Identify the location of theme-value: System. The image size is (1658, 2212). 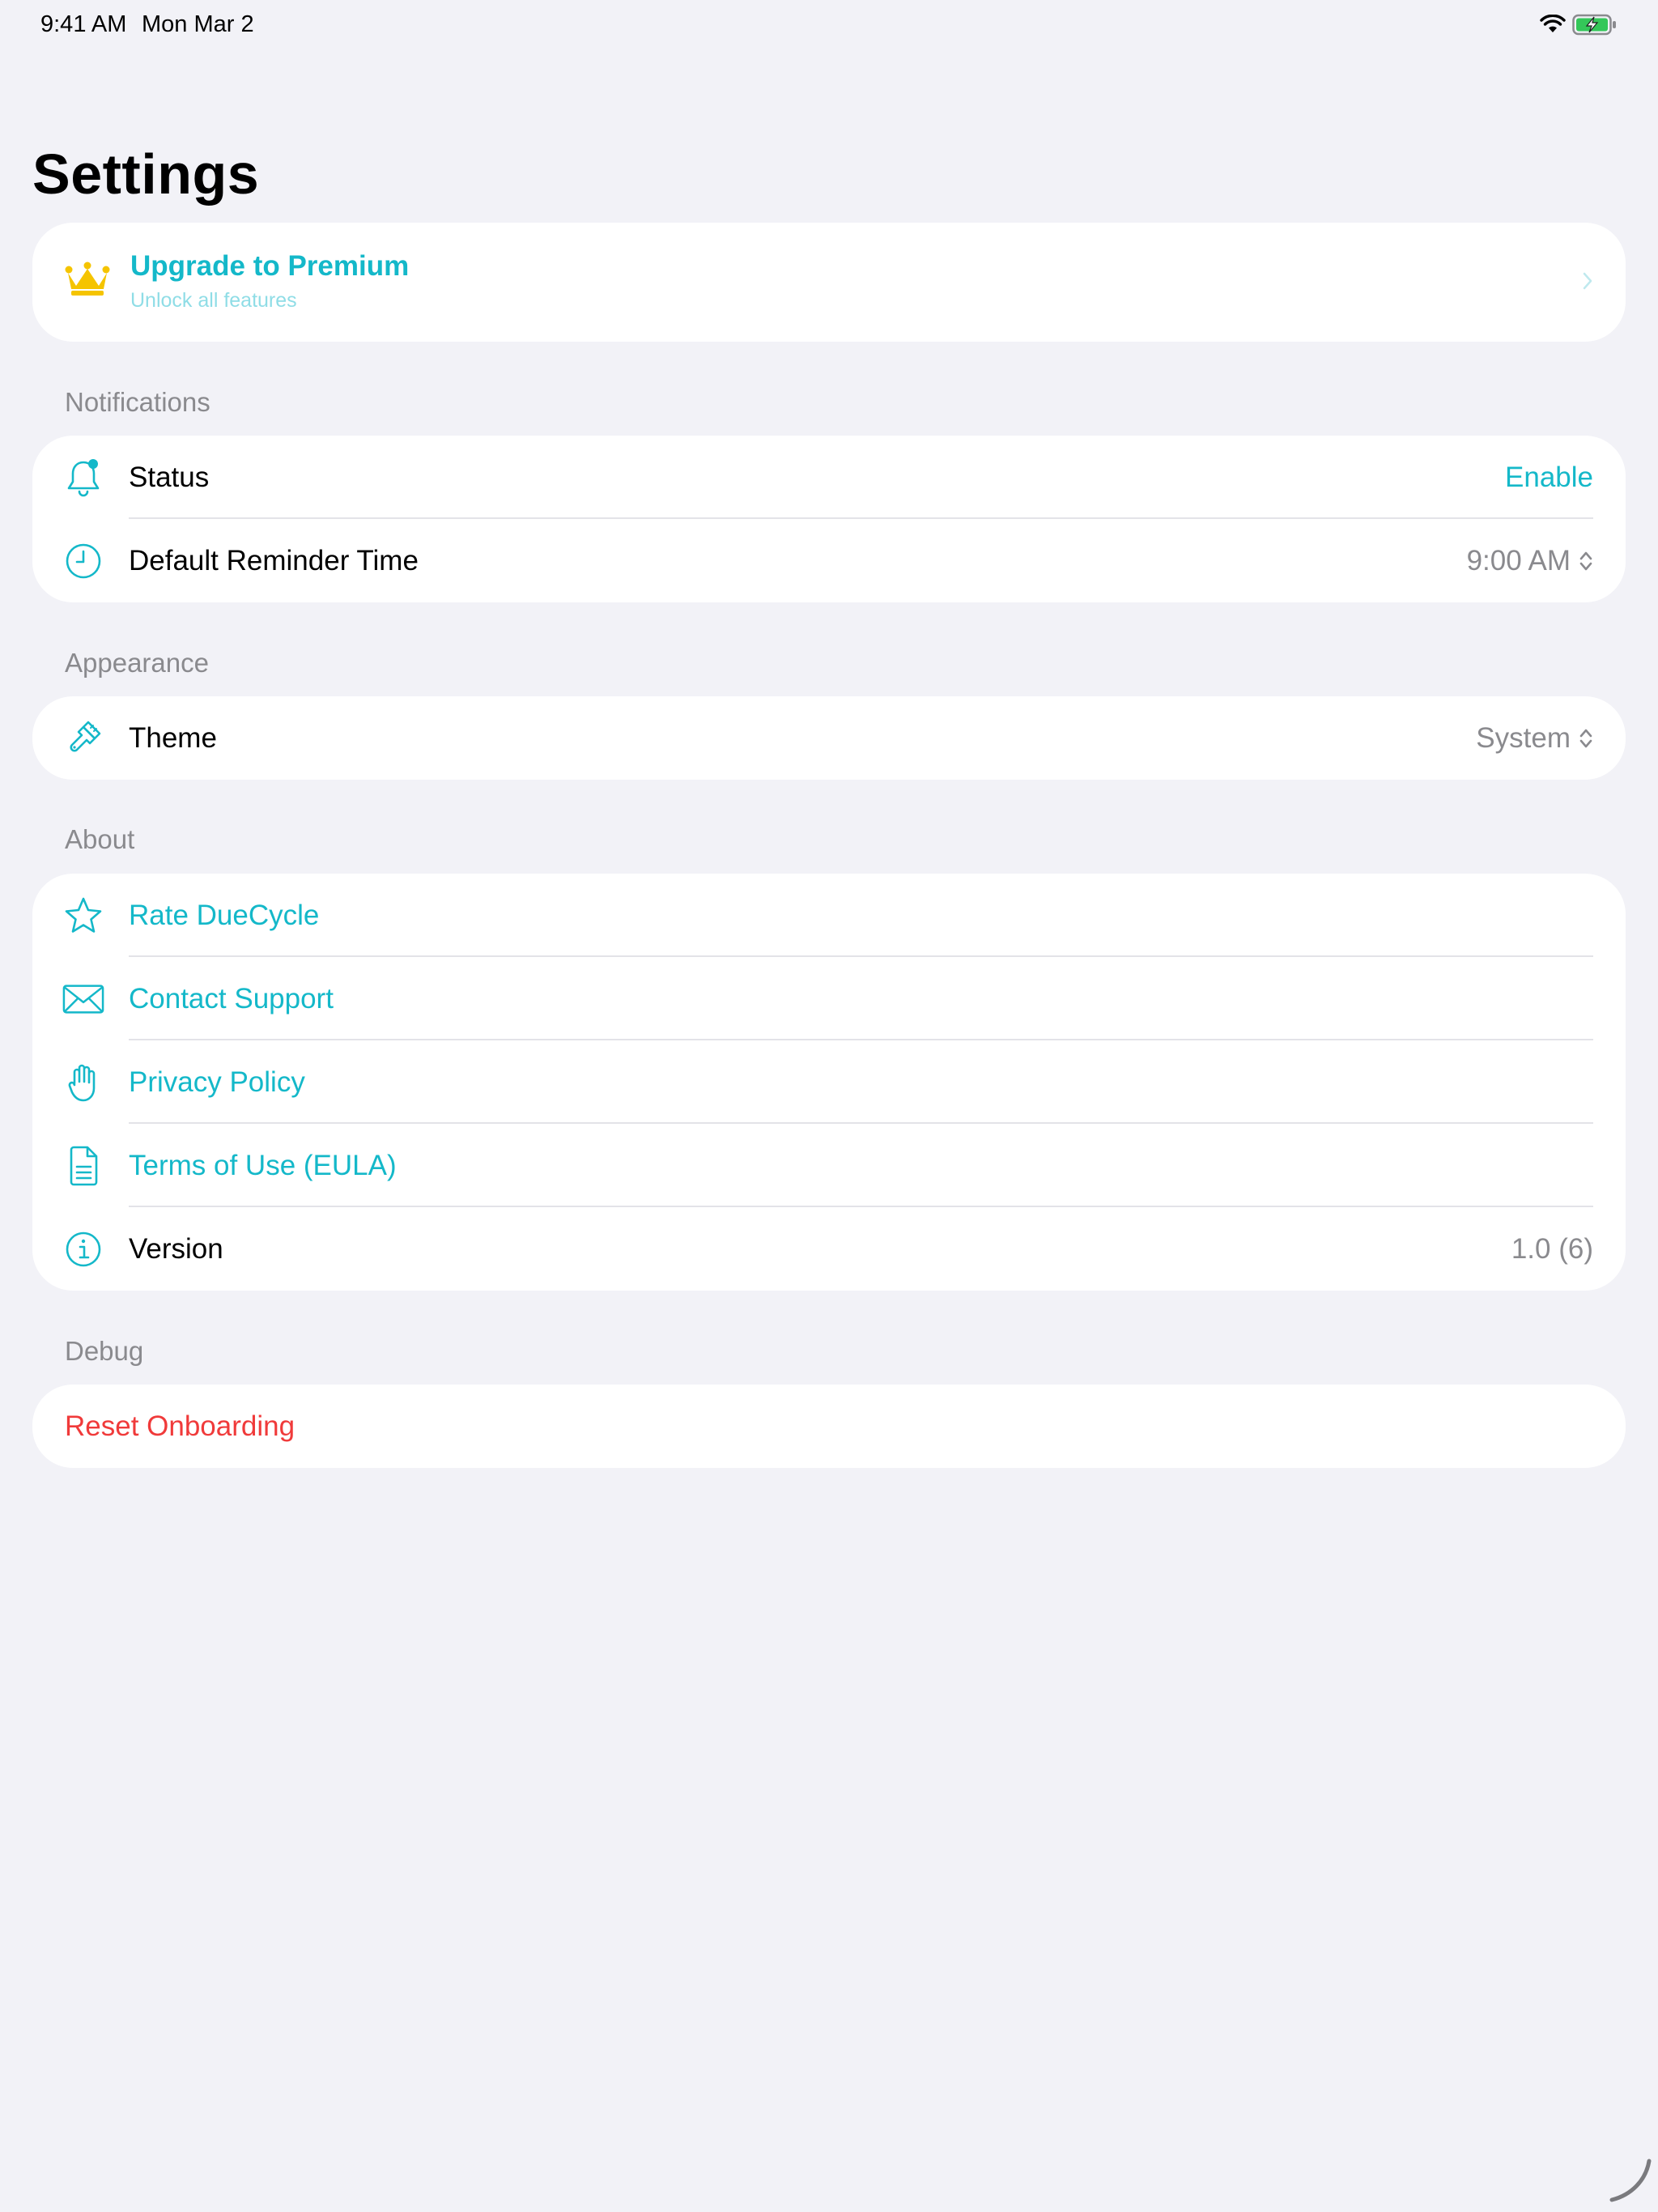
(1523, 737).